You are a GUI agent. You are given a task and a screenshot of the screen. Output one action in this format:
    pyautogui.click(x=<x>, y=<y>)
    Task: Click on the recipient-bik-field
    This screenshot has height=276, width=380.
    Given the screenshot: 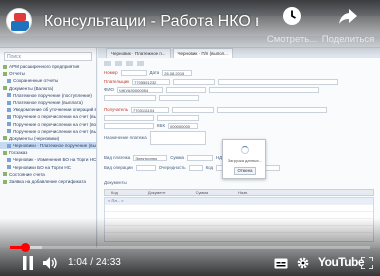 What is the action you would take?
    pyautogui.click(x=178, y=117)
    